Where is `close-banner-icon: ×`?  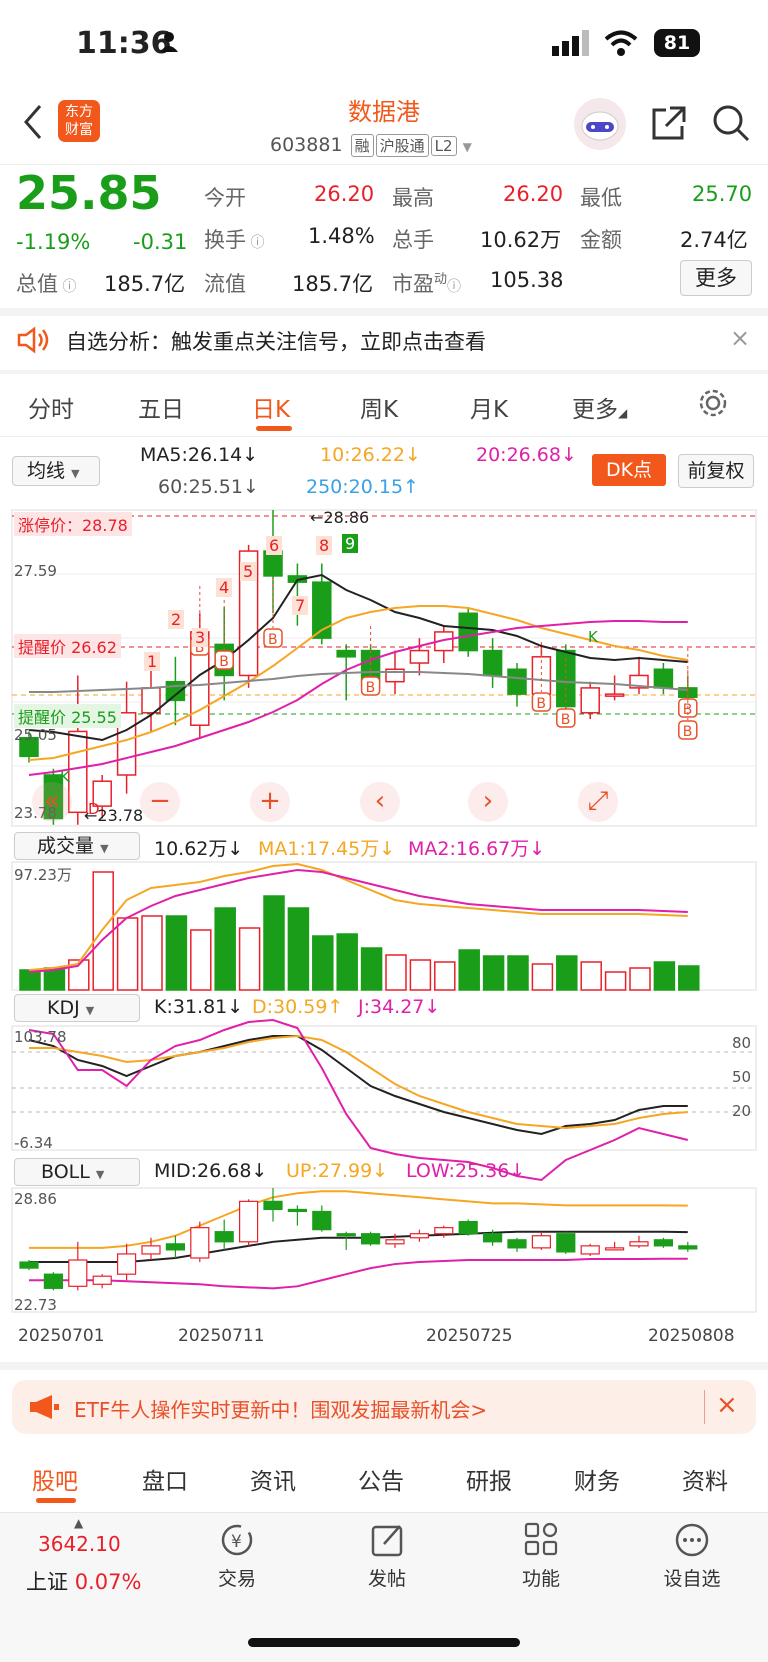
close-banner-icon: × is located at coordinates (727, 1405).